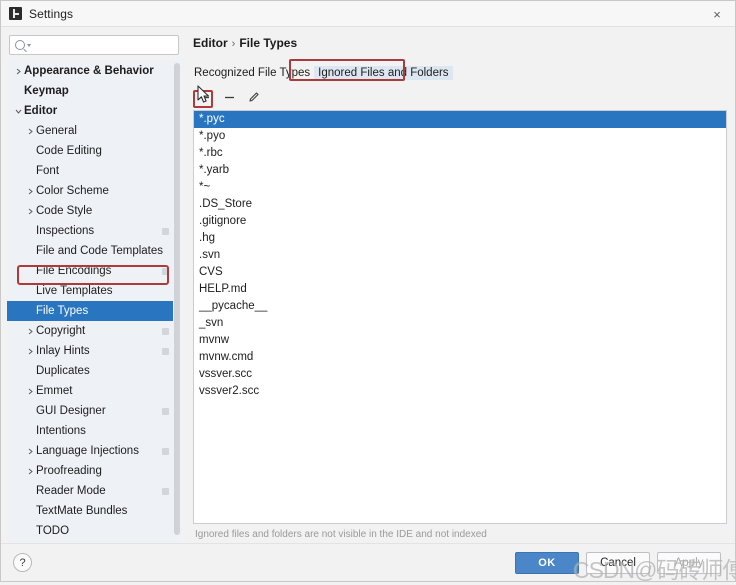 This screenshot has height=585, width=736. Describe the element at coordinates (210, 43) in the screenshot. I see `breadcrumb-parent: Editor` at that location.